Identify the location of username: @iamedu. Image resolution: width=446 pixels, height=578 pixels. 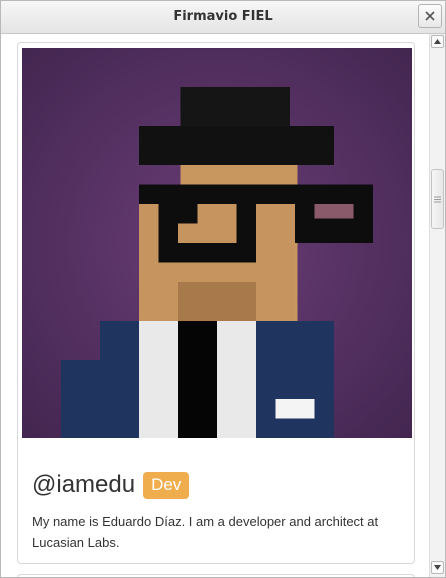
(84, 484).